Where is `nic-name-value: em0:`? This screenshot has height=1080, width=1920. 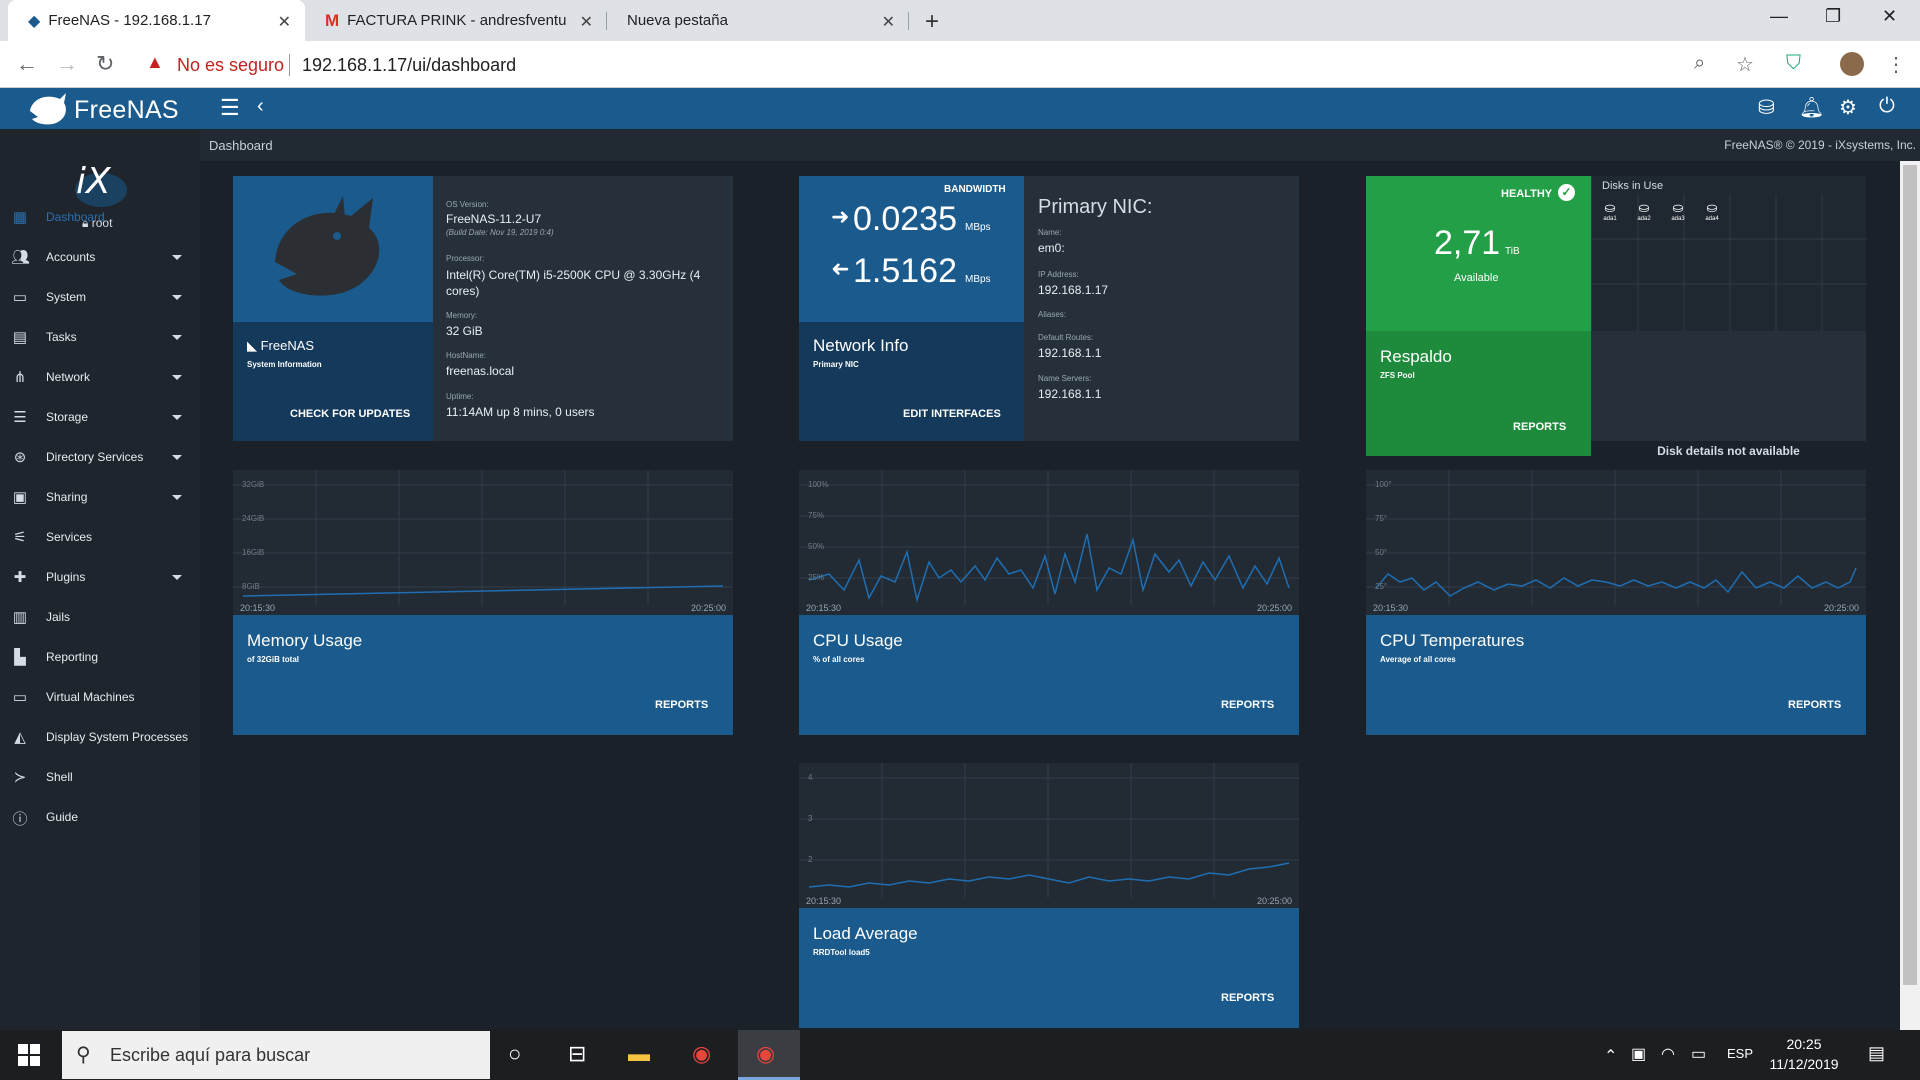 nic-name-value: em0: is located at coordinates (1051, 248).